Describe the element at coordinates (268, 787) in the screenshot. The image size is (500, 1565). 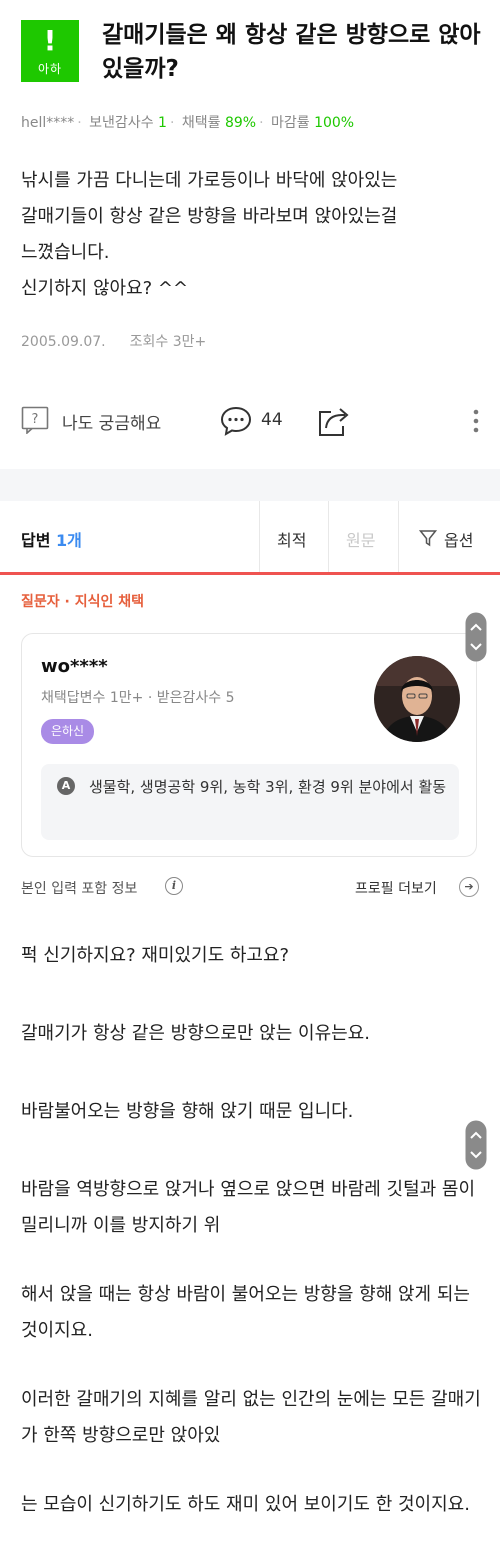
I see `activity-field-text: 생물학, 생명공학 9위, 농학 3위, 환경 9위 분야에서 활동` at that location.